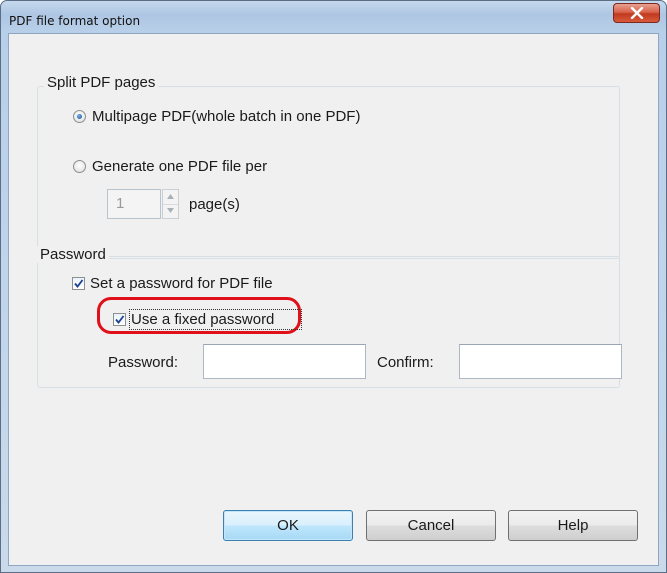  Describe the element at coordinates (202, 319) in the screenshot. I see `fixed-password-label: Use a fixed password` at that location.